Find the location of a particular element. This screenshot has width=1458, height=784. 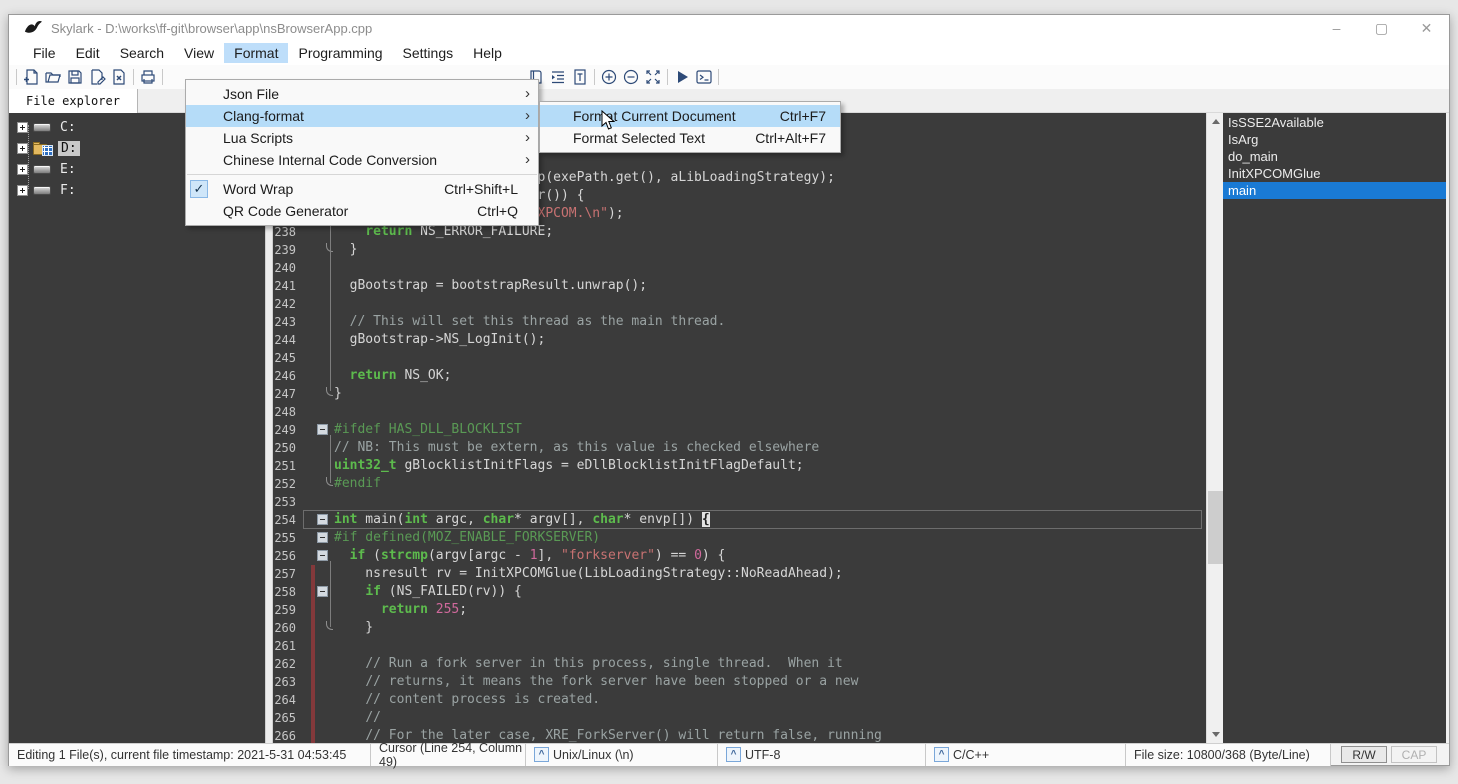

readwrite-toggle: R/W is located at coordinates (1364, 754).